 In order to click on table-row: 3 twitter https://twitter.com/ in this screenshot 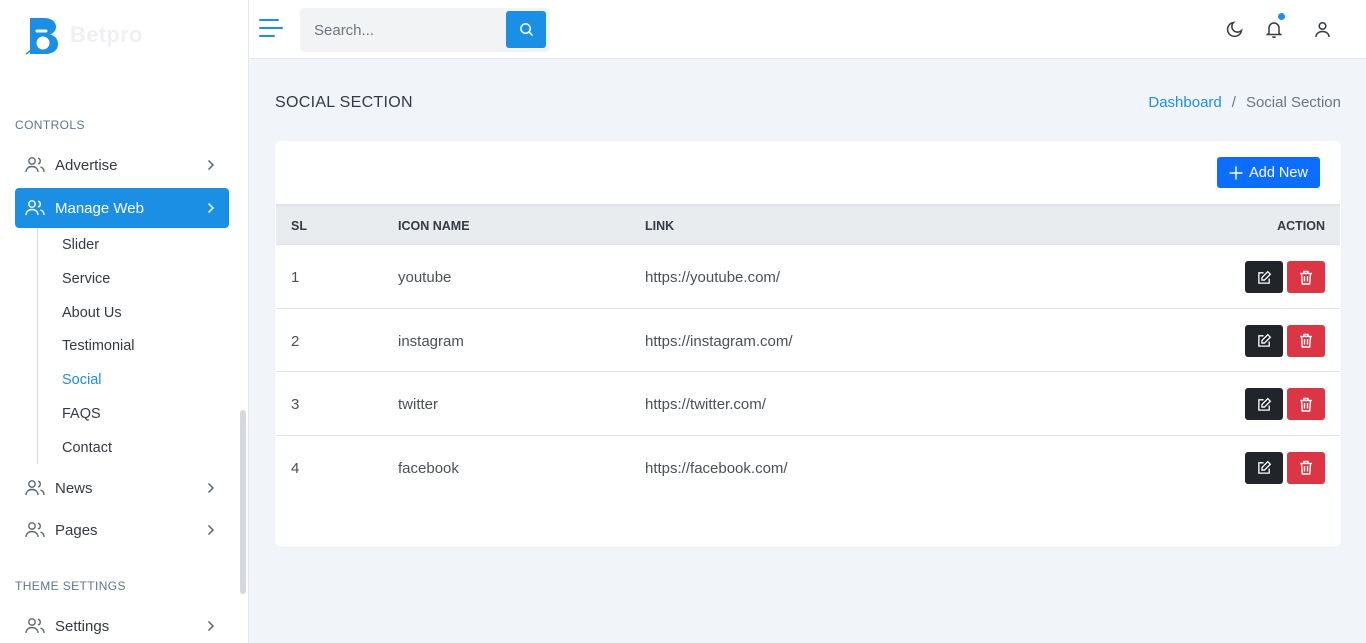, I will do `click(808, 404)`.